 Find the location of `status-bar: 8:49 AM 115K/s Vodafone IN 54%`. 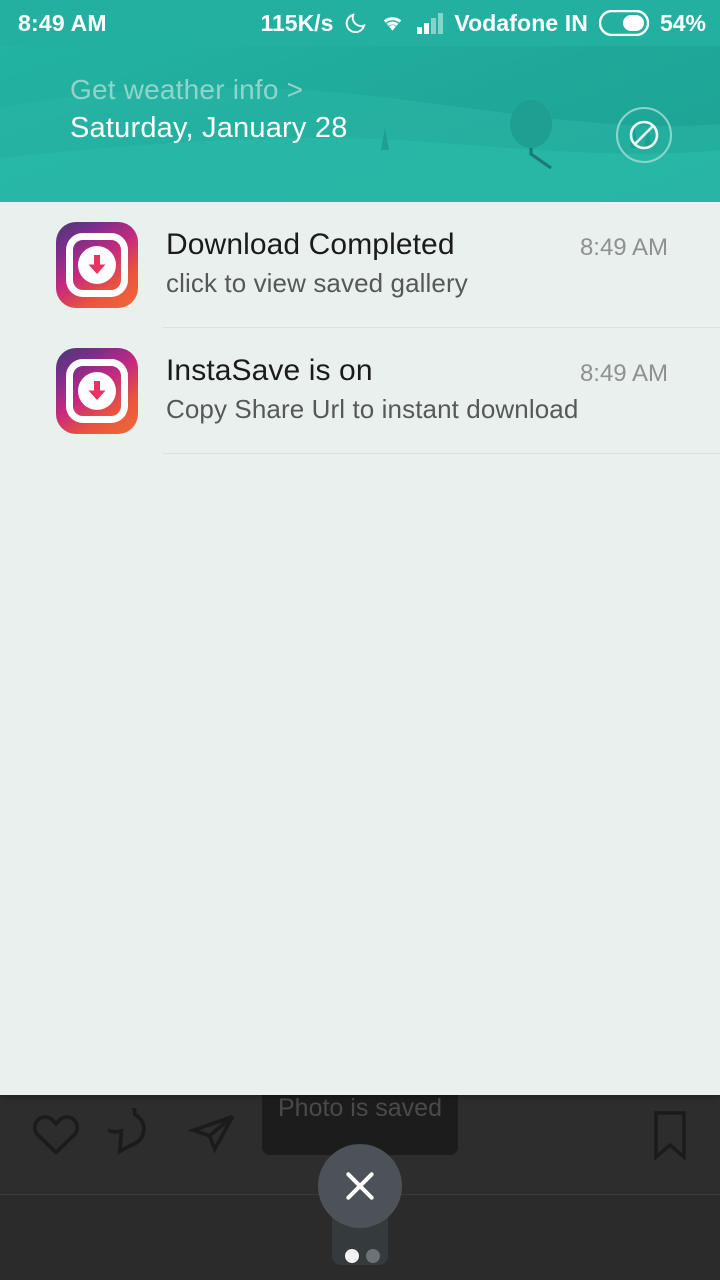

status-bar: 8:49 AM 115K/s Vodafone IN 54% is located at coordinates (360, 23).